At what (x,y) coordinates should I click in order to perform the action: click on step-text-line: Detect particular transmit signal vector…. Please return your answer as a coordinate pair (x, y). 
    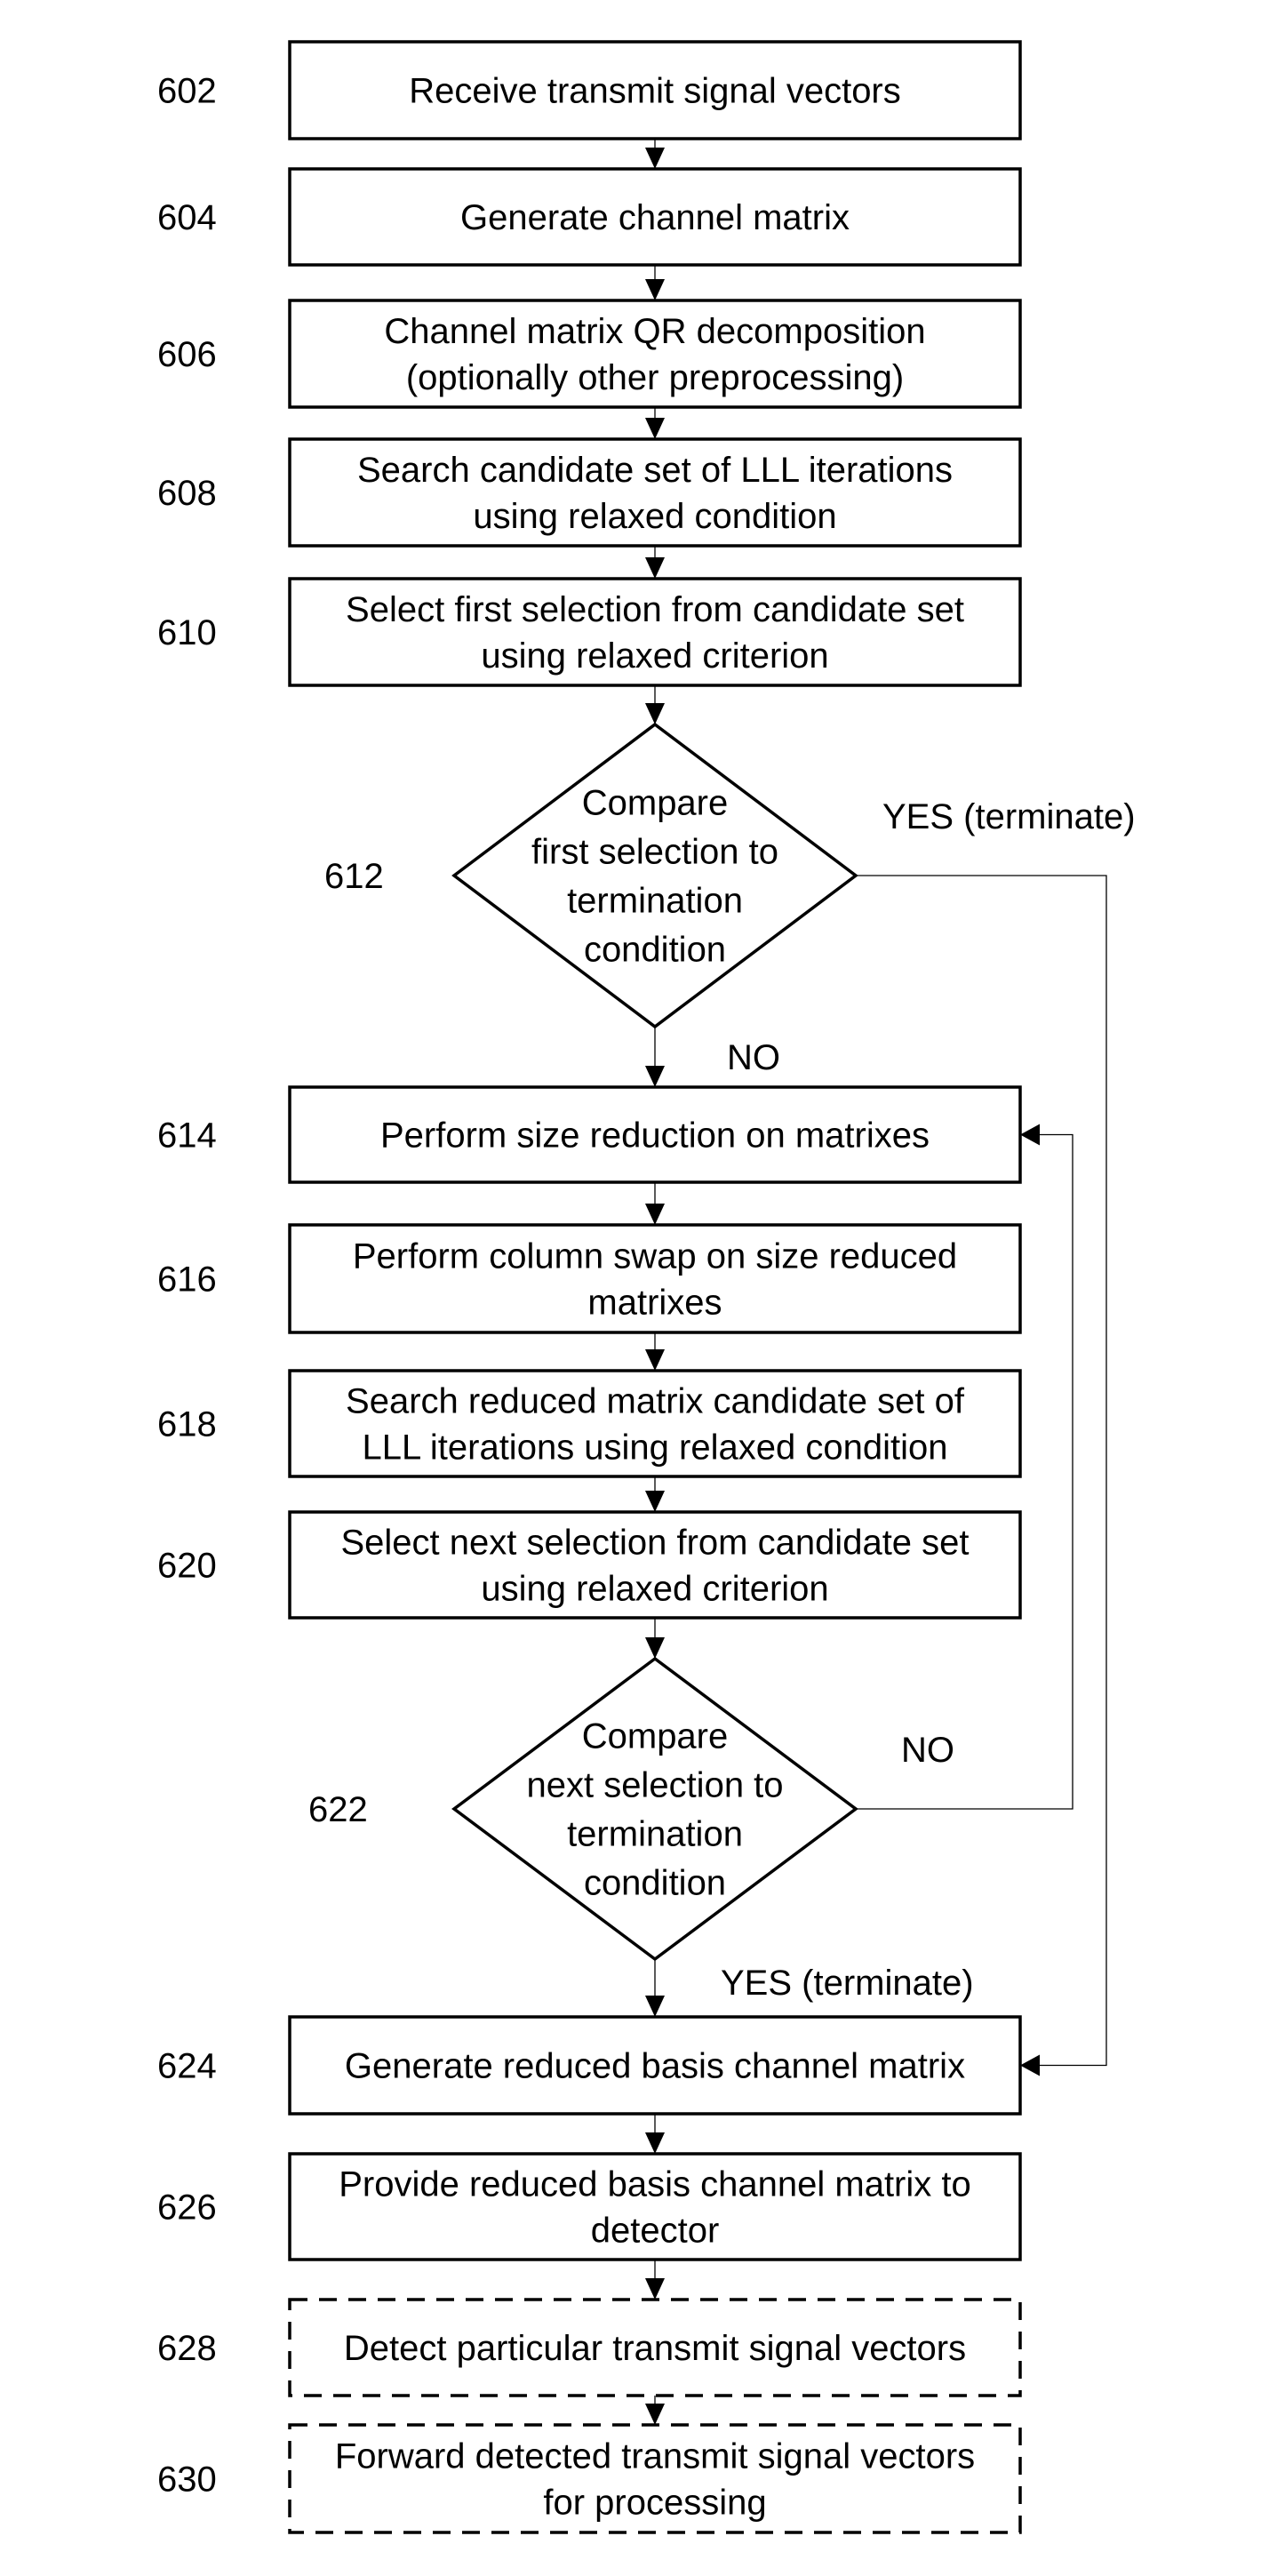
    Looking at the image, I should click on (655, 2348).